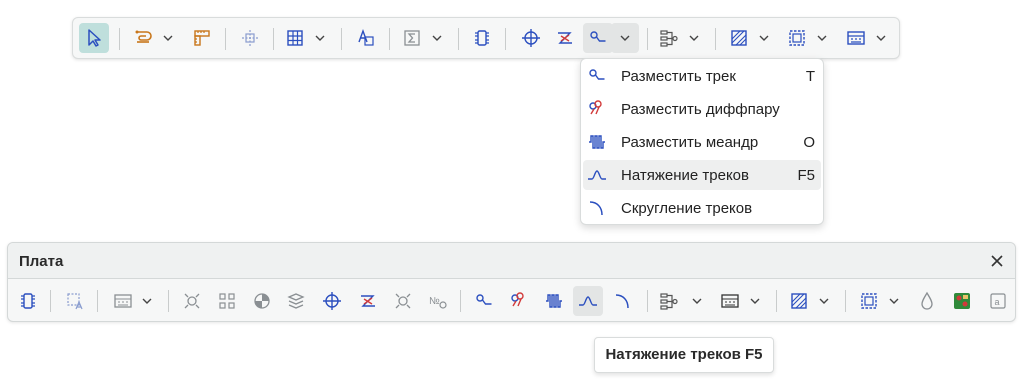  What do you see at coordinates (41, 261) in the screenshot?
I see `panel-title: Плата` at bounding box center [41, 261].